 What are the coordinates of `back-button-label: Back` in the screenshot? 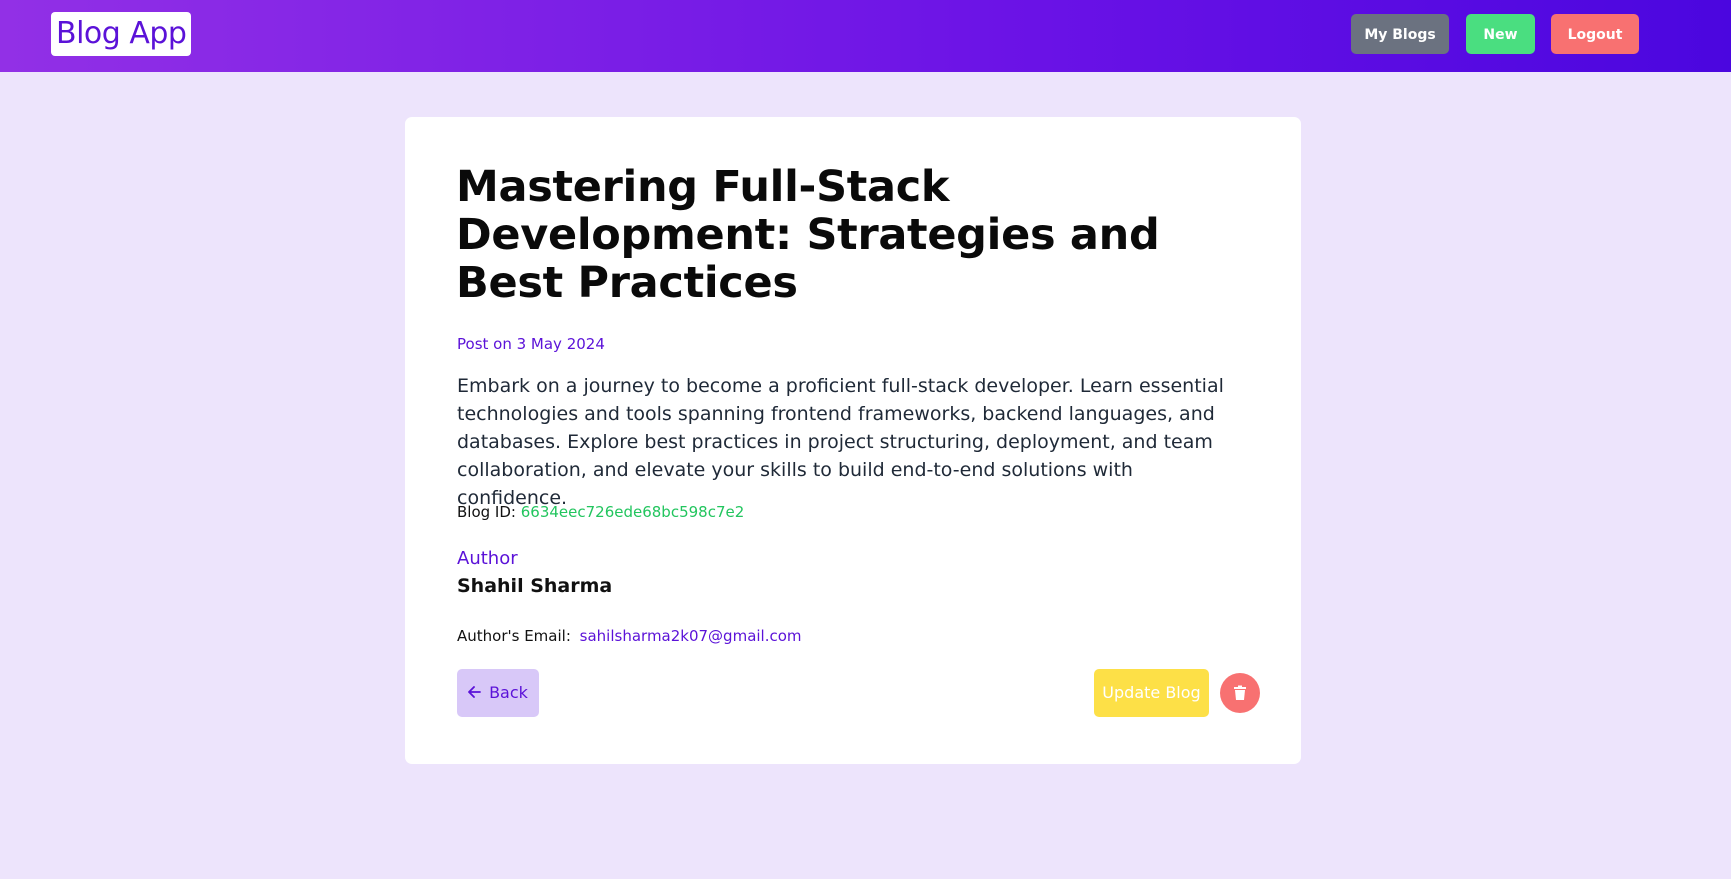 It's located at (508, 692).